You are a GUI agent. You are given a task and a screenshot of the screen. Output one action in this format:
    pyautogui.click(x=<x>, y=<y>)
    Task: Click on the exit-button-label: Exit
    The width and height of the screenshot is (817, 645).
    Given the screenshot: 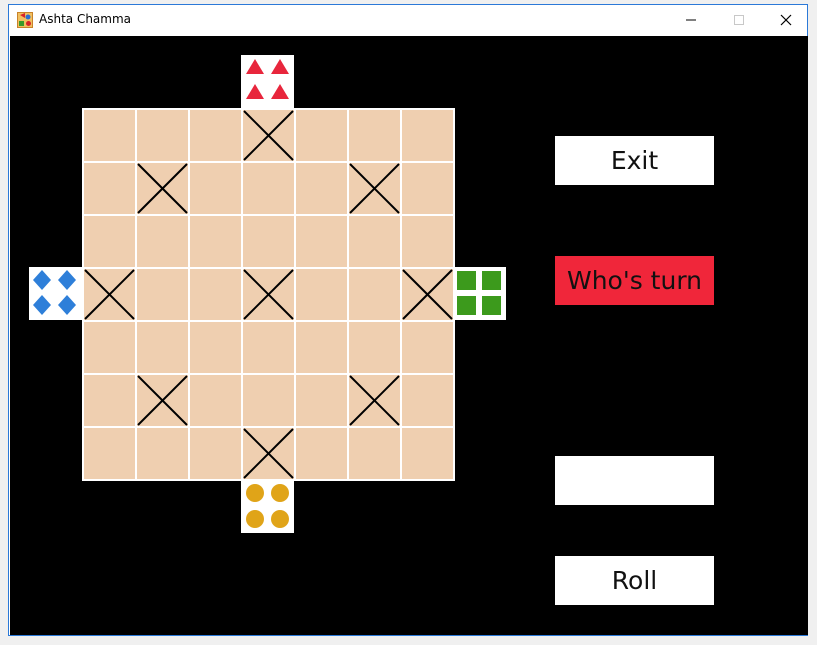 What is the action you would take?
    pyautogui.click(x=634, y=160)
    